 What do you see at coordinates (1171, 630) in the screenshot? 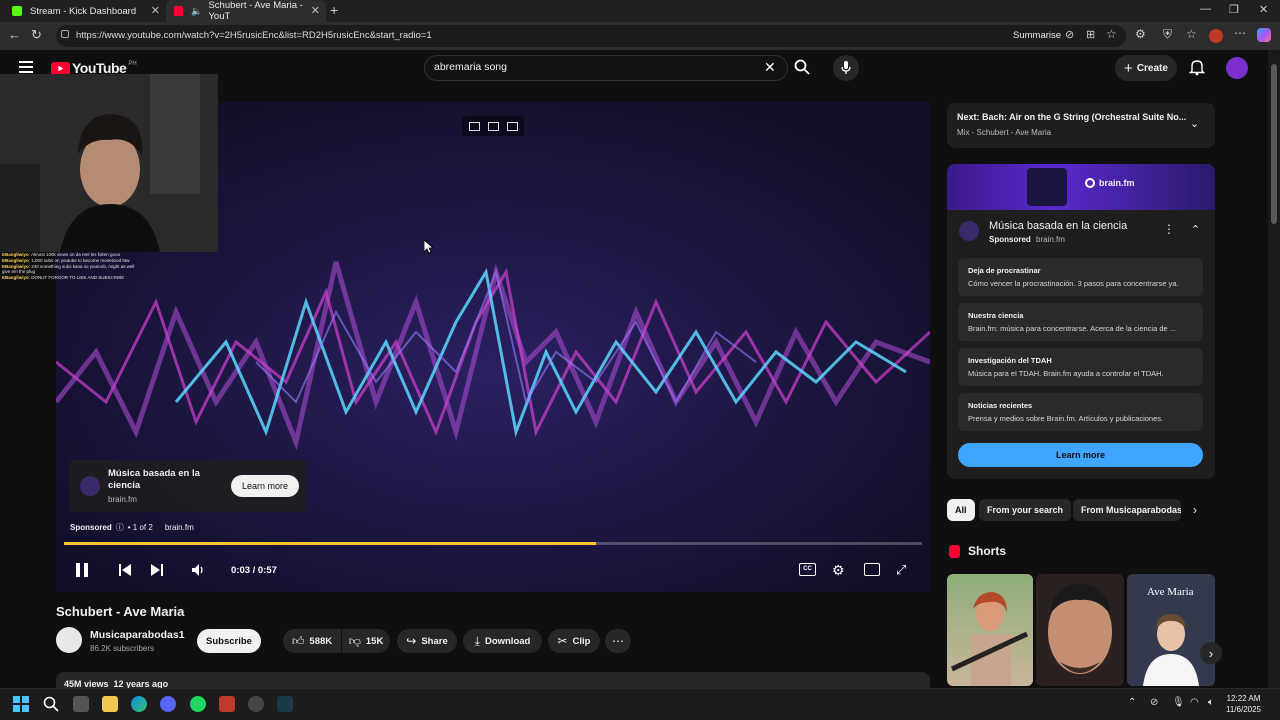
I see `short-thumbnail: Ave Maria` at bounding box center [1171, 630].